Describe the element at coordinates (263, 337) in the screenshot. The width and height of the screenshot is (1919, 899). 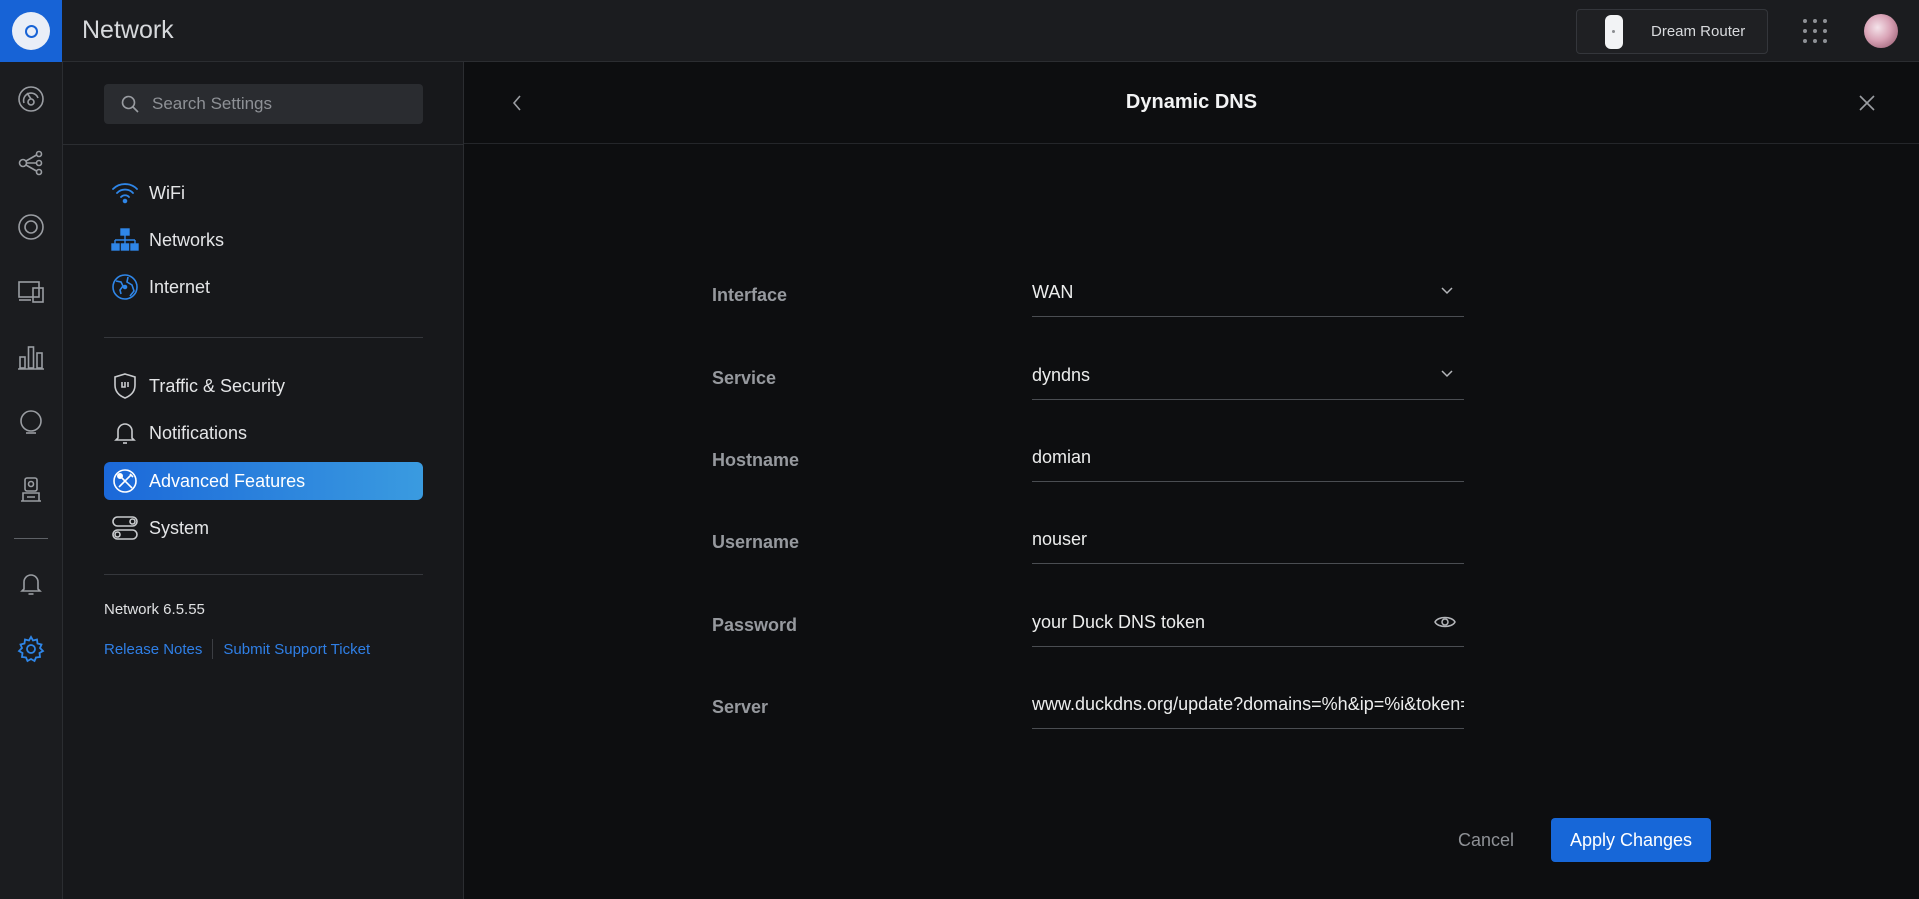
I see `sidebar-group-divider` at that location.